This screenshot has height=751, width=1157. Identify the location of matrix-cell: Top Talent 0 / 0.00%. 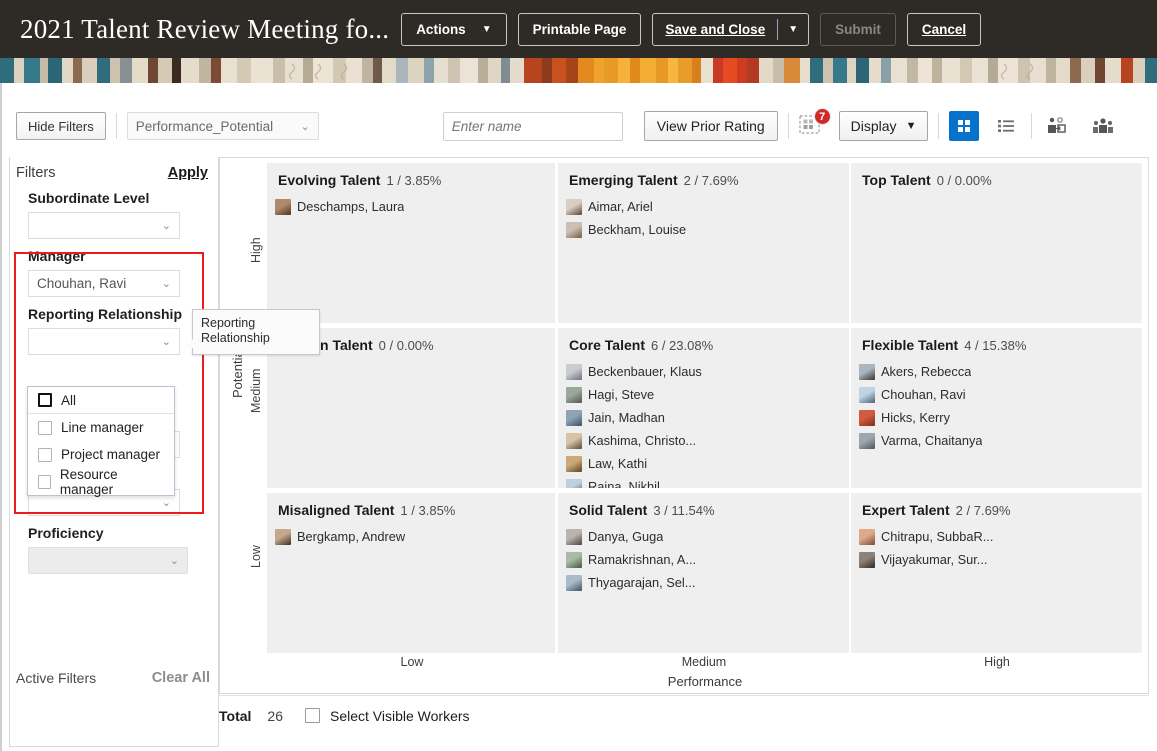
(996, 243).